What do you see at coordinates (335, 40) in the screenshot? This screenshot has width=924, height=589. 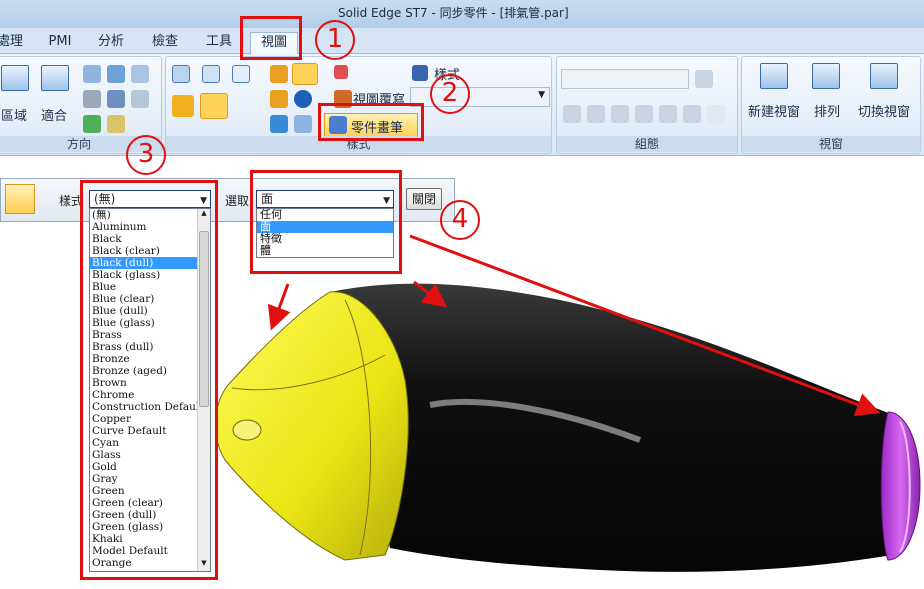 I see `annotation-number-1: 1` at bounding box center [335, 40].